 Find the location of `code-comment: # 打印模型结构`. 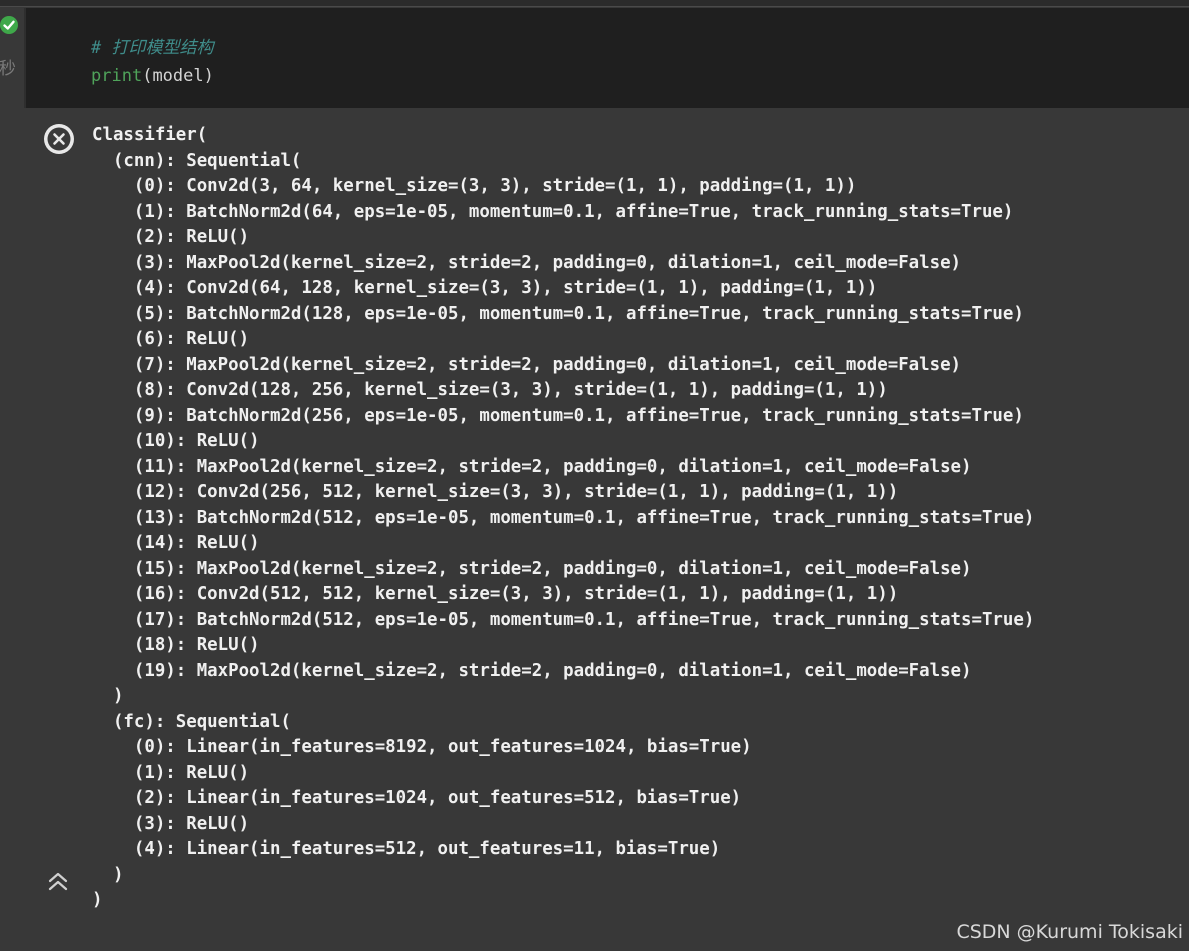

code-comment: # 打印模型结构 is located at coordinates (152, 48).